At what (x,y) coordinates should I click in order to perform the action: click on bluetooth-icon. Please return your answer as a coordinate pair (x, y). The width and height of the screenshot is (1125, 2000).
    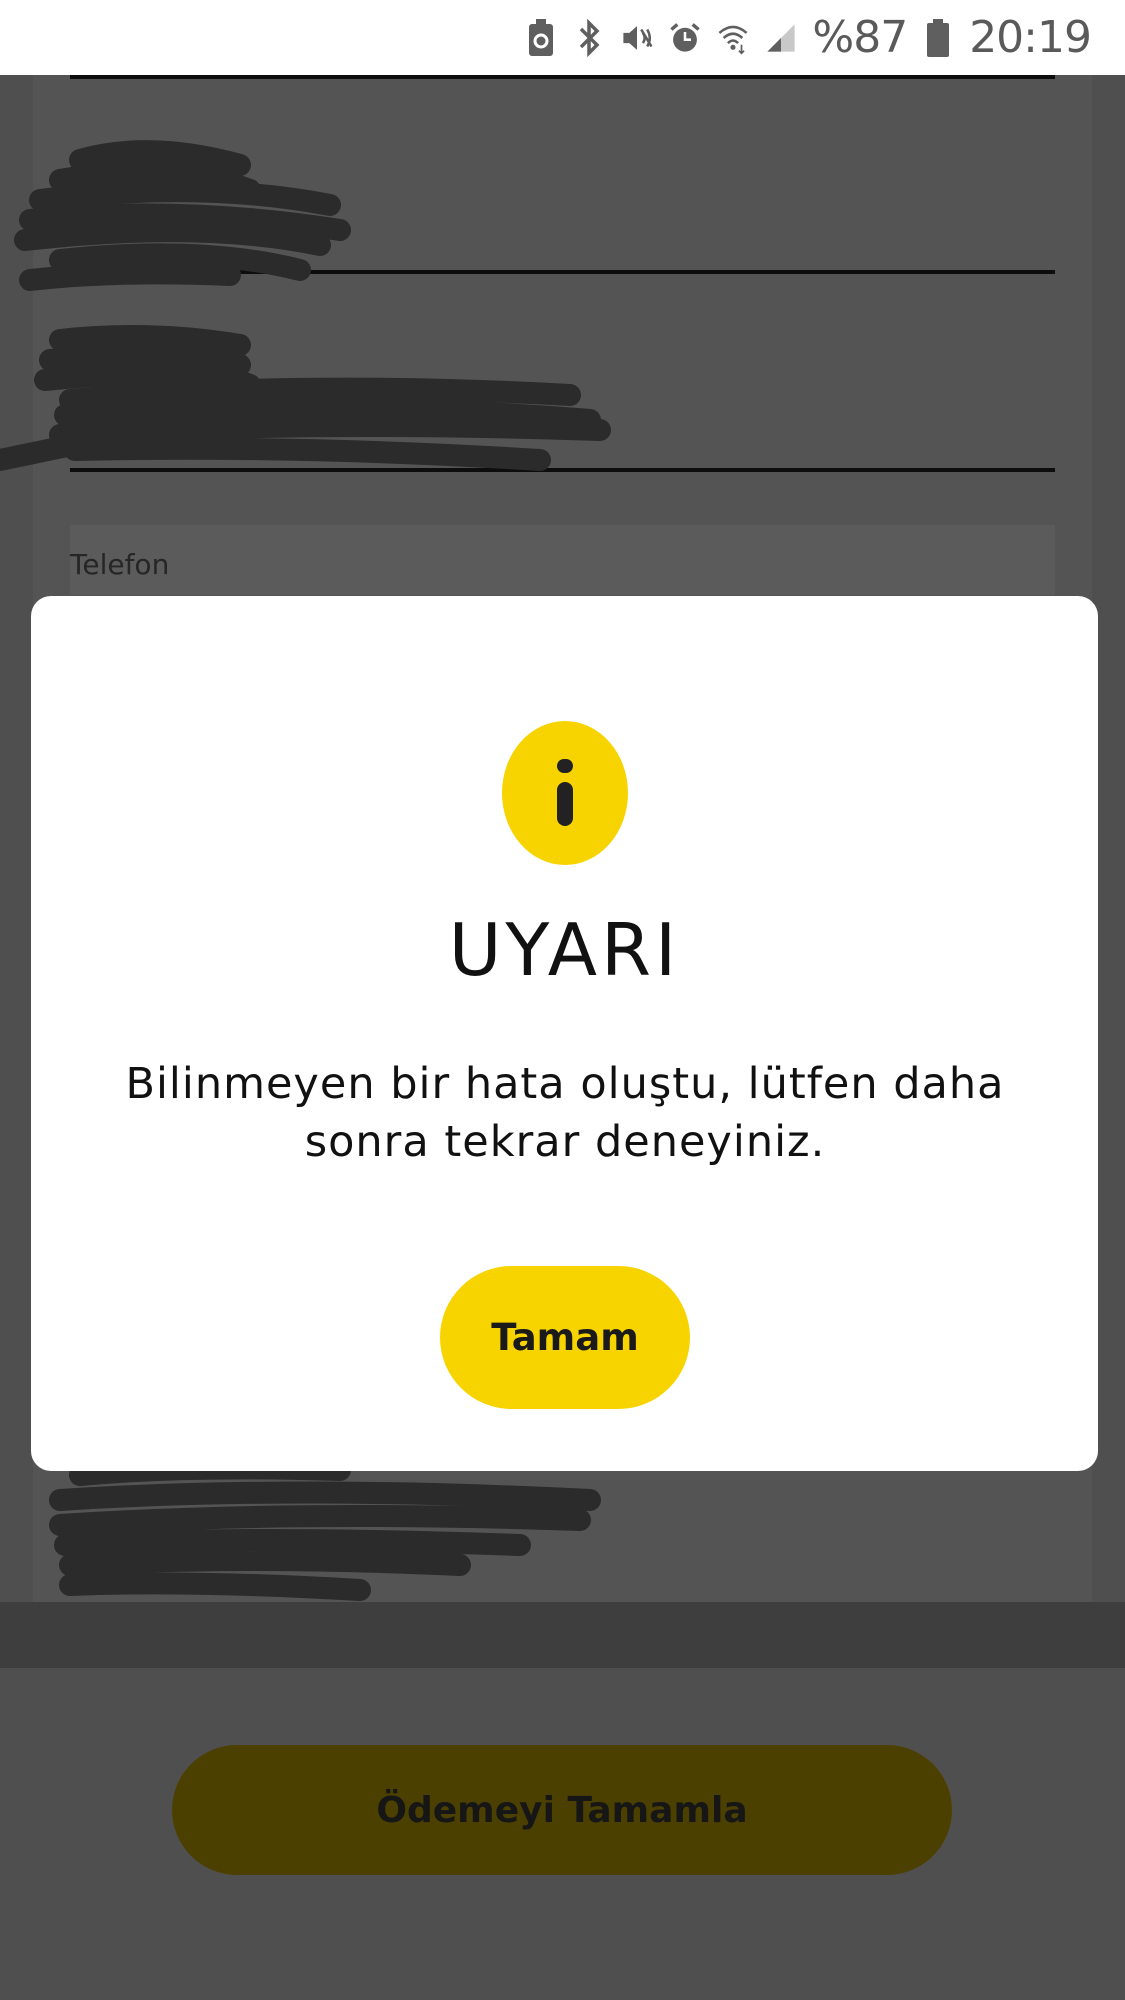
    Looking at the image, I should click on (589, 38).